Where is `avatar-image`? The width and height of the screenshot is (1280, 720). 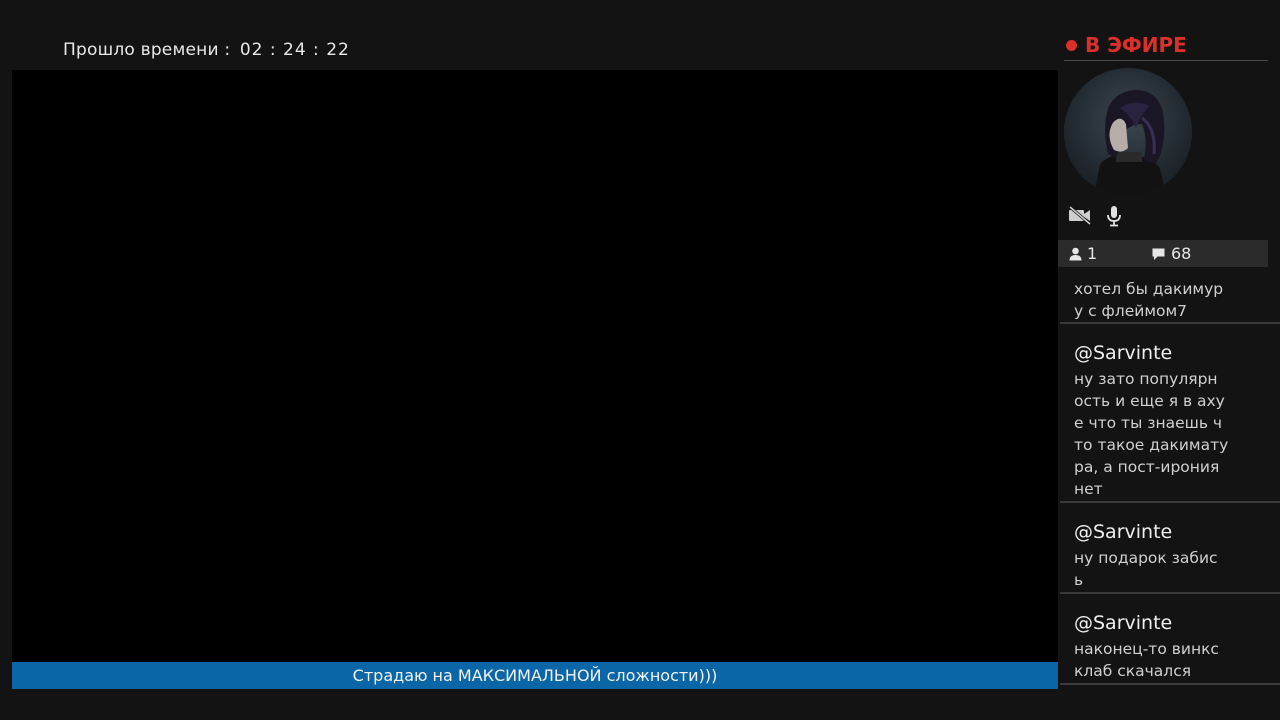
avatar-image is located at coordinates (1128, 132).